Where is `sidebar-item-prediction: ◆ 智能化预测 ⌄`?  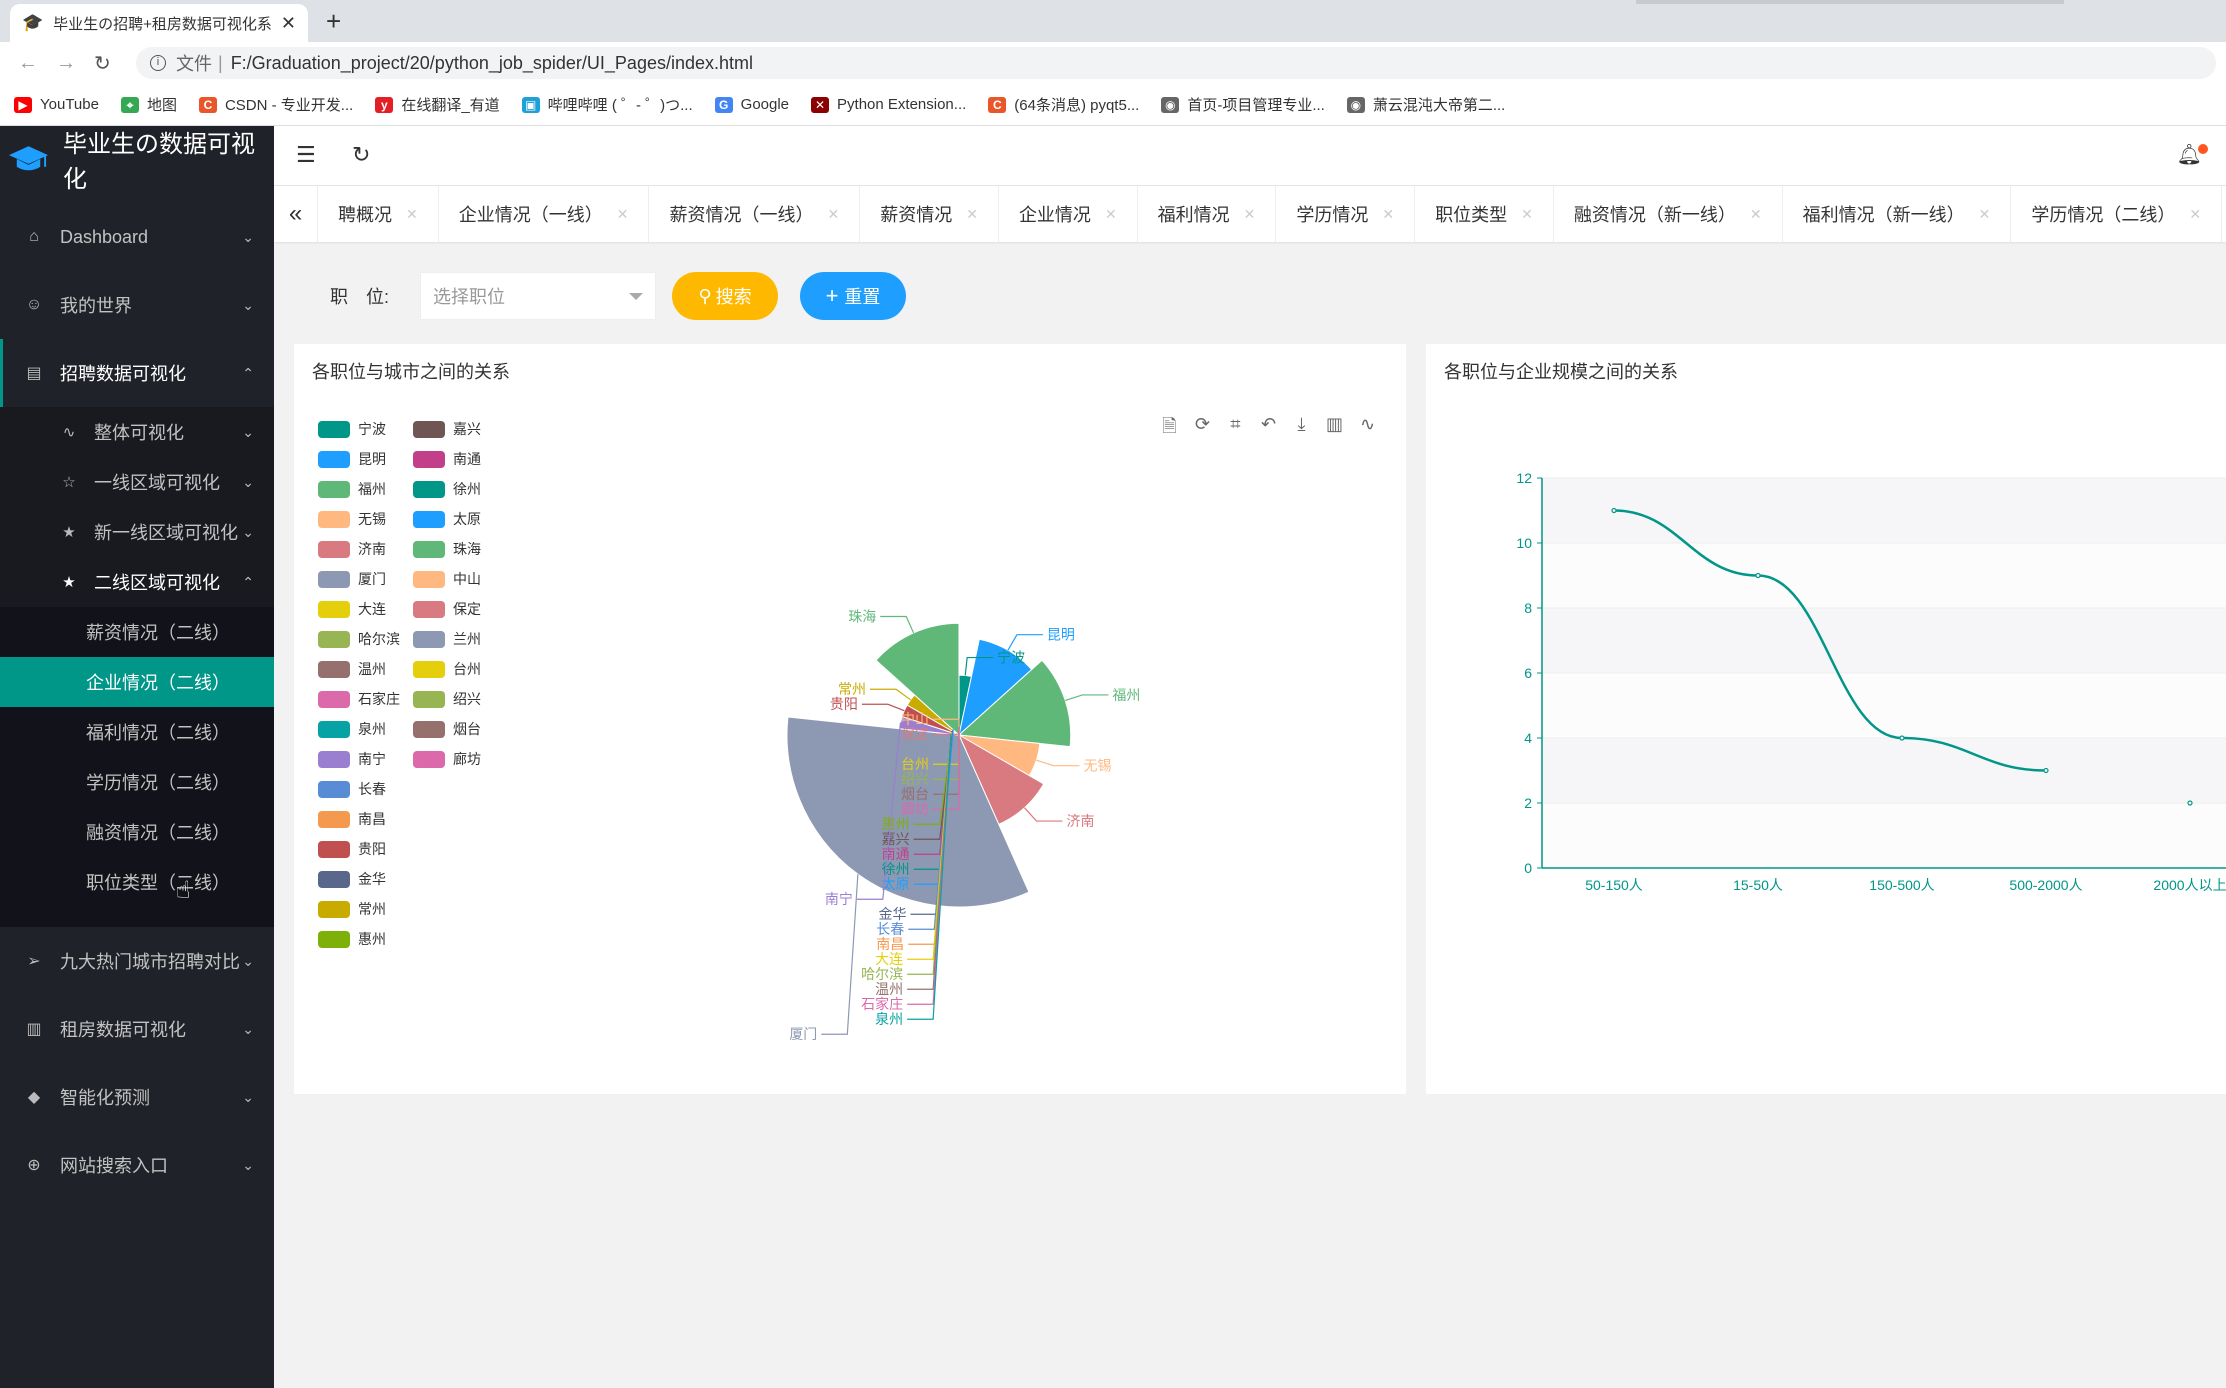 sidebar-item-prediction: ◆ 智能化预测 ⌄ is located at coordinates (137, 1097).